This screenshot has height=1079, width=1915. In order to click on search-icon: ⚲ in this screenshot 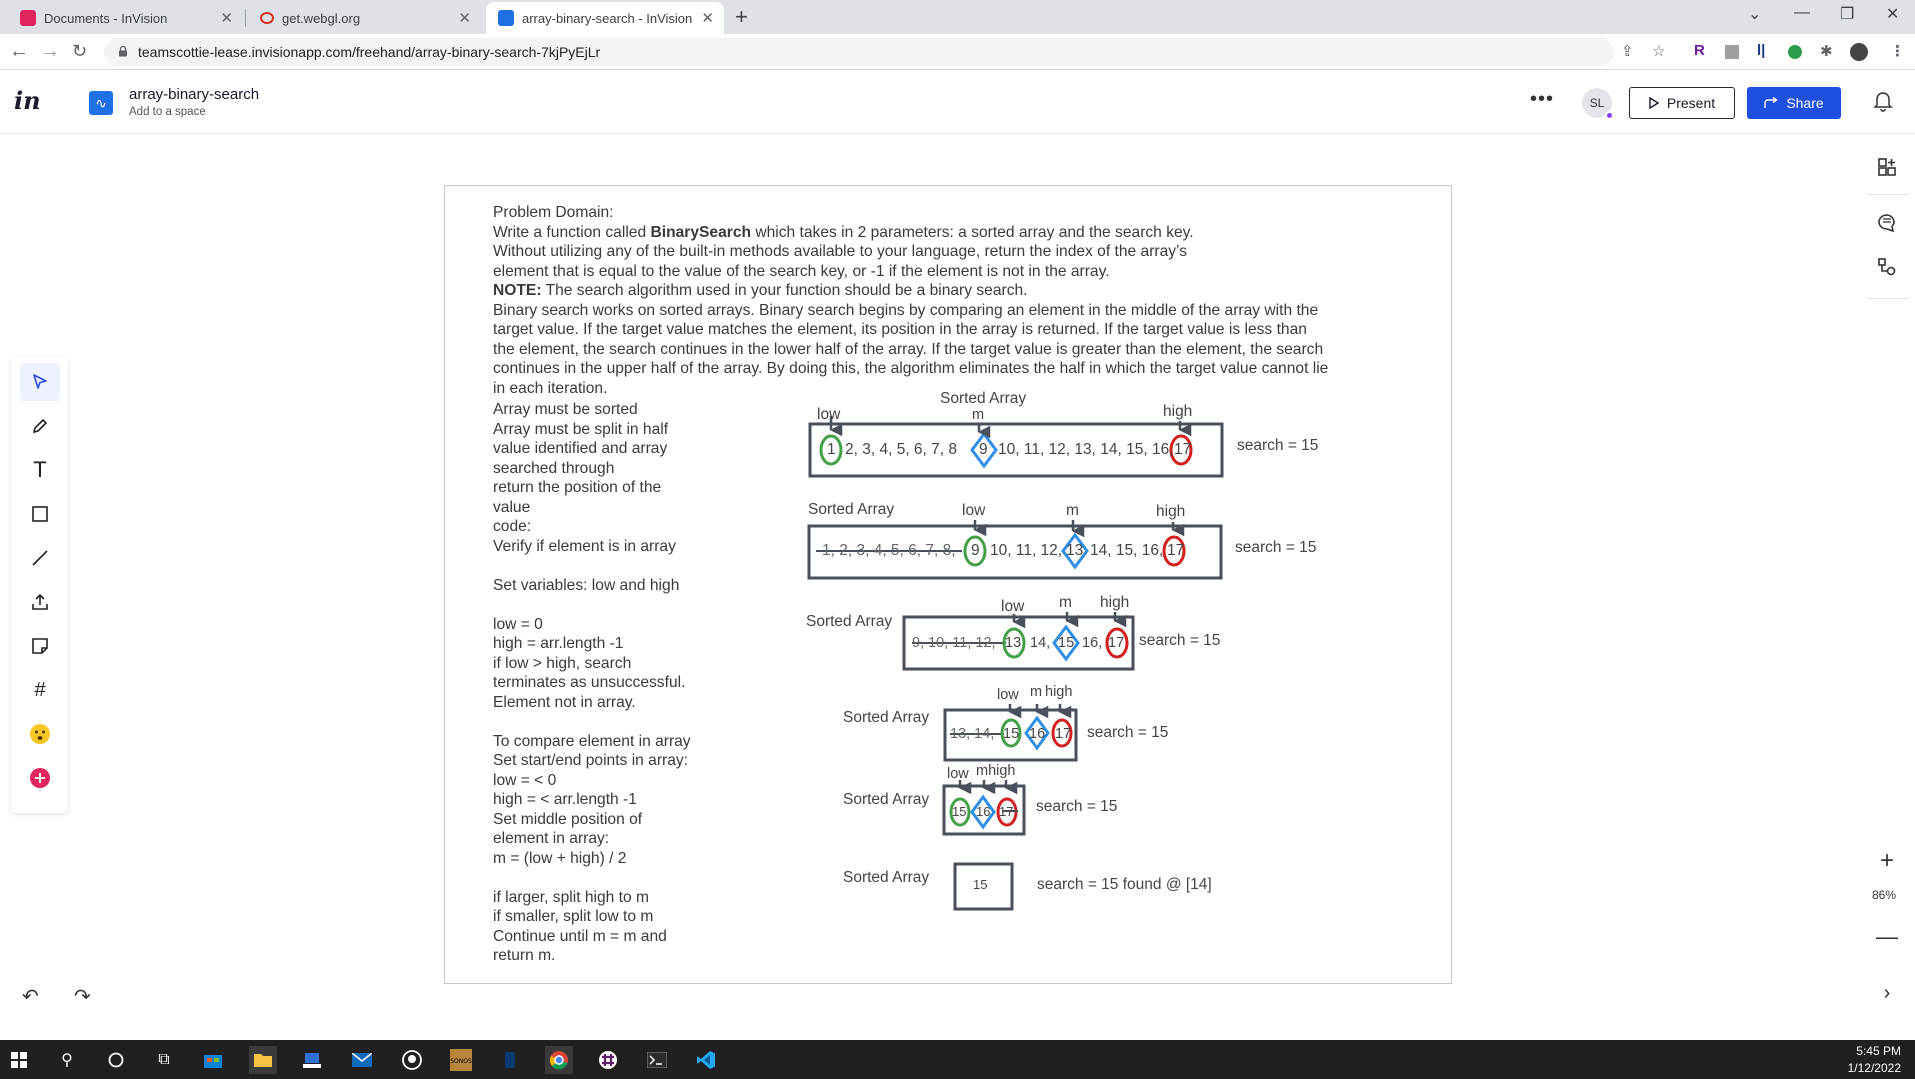, I will do `click(67, 1060)`.